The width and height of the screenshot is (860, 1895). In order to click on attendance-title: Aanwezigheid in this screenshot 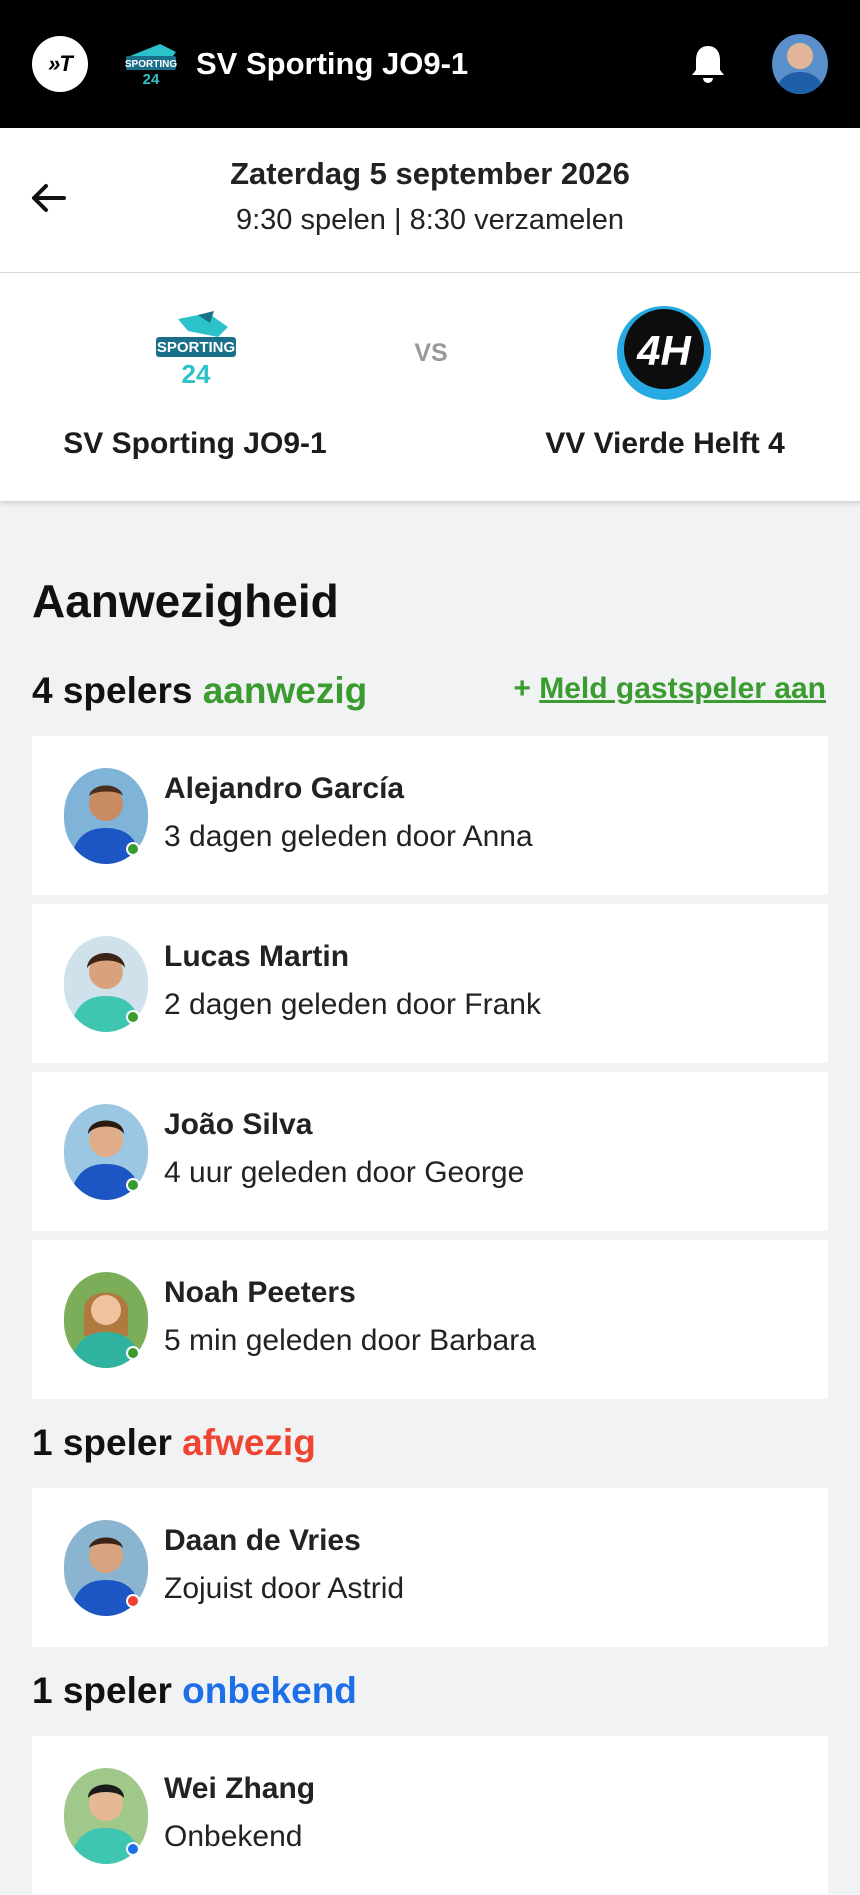, I will do `click(185, 601)`.